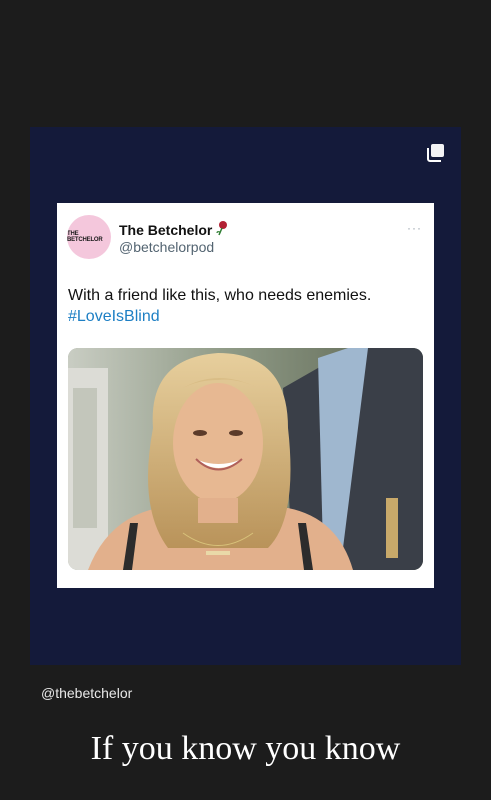 This screenshot has height=800, width=491. I want to click on avatar: THE BETCHELOR, so click(89, 237).